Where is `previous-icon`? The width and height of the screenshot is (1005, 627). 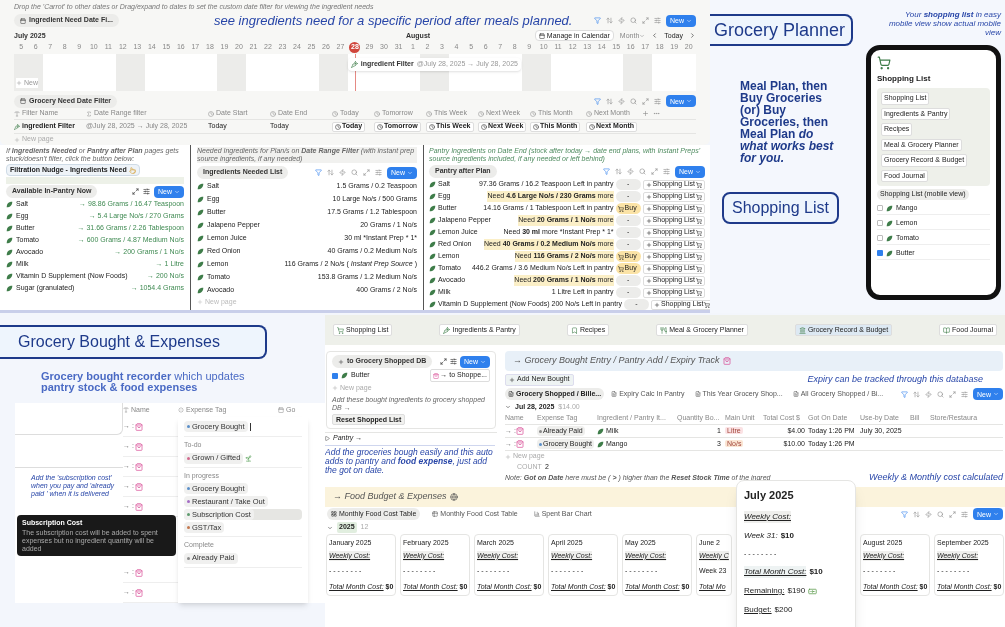
previous-icon is located at coordinates (655, 36).